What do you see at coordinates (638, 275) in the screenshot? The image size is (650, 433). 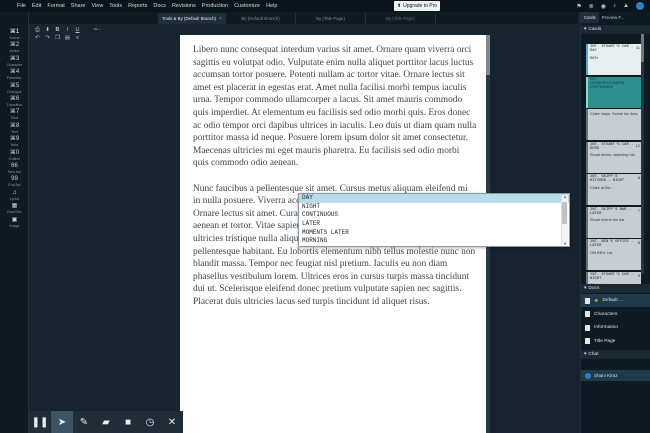 I see `card-scene-number: 9` at bounding box center [638, 275].